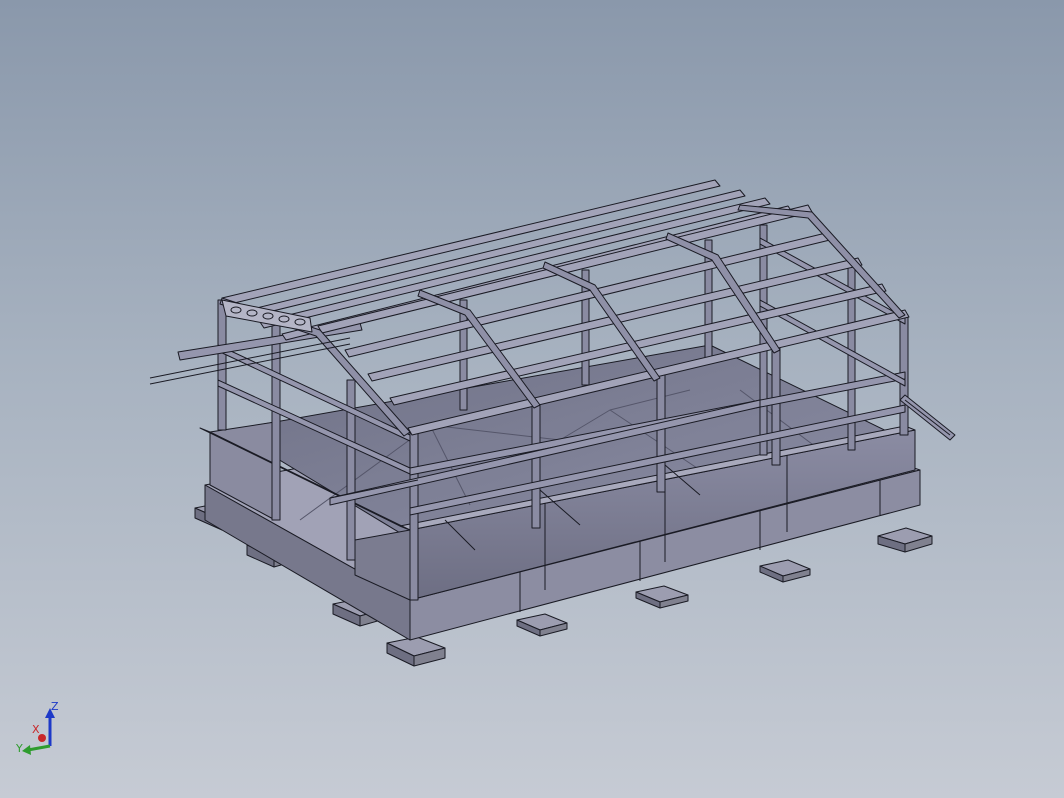  What do you see at coordinates (55, 706) in the screenshot?
I see `z-axis-label: Z` at bounding box center [55, 706].